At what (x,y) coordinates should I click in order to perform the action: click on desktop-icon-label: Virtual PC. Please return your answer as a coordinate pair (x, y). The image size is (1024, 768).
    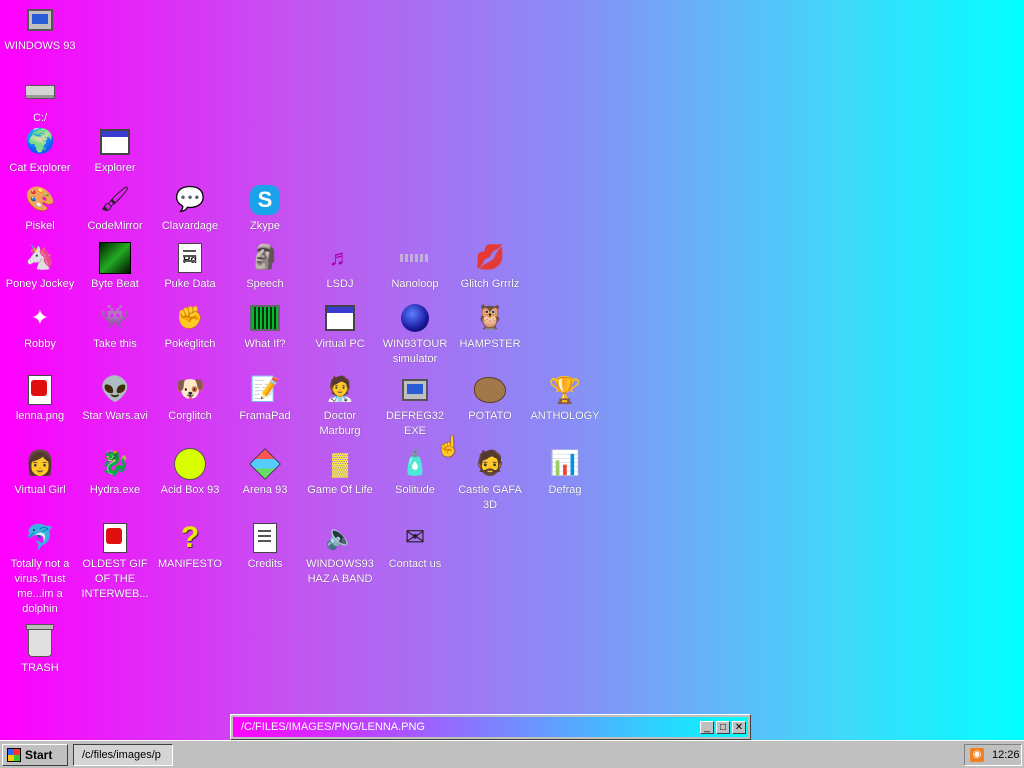
    Looking at the image, I should click on (340, 344).